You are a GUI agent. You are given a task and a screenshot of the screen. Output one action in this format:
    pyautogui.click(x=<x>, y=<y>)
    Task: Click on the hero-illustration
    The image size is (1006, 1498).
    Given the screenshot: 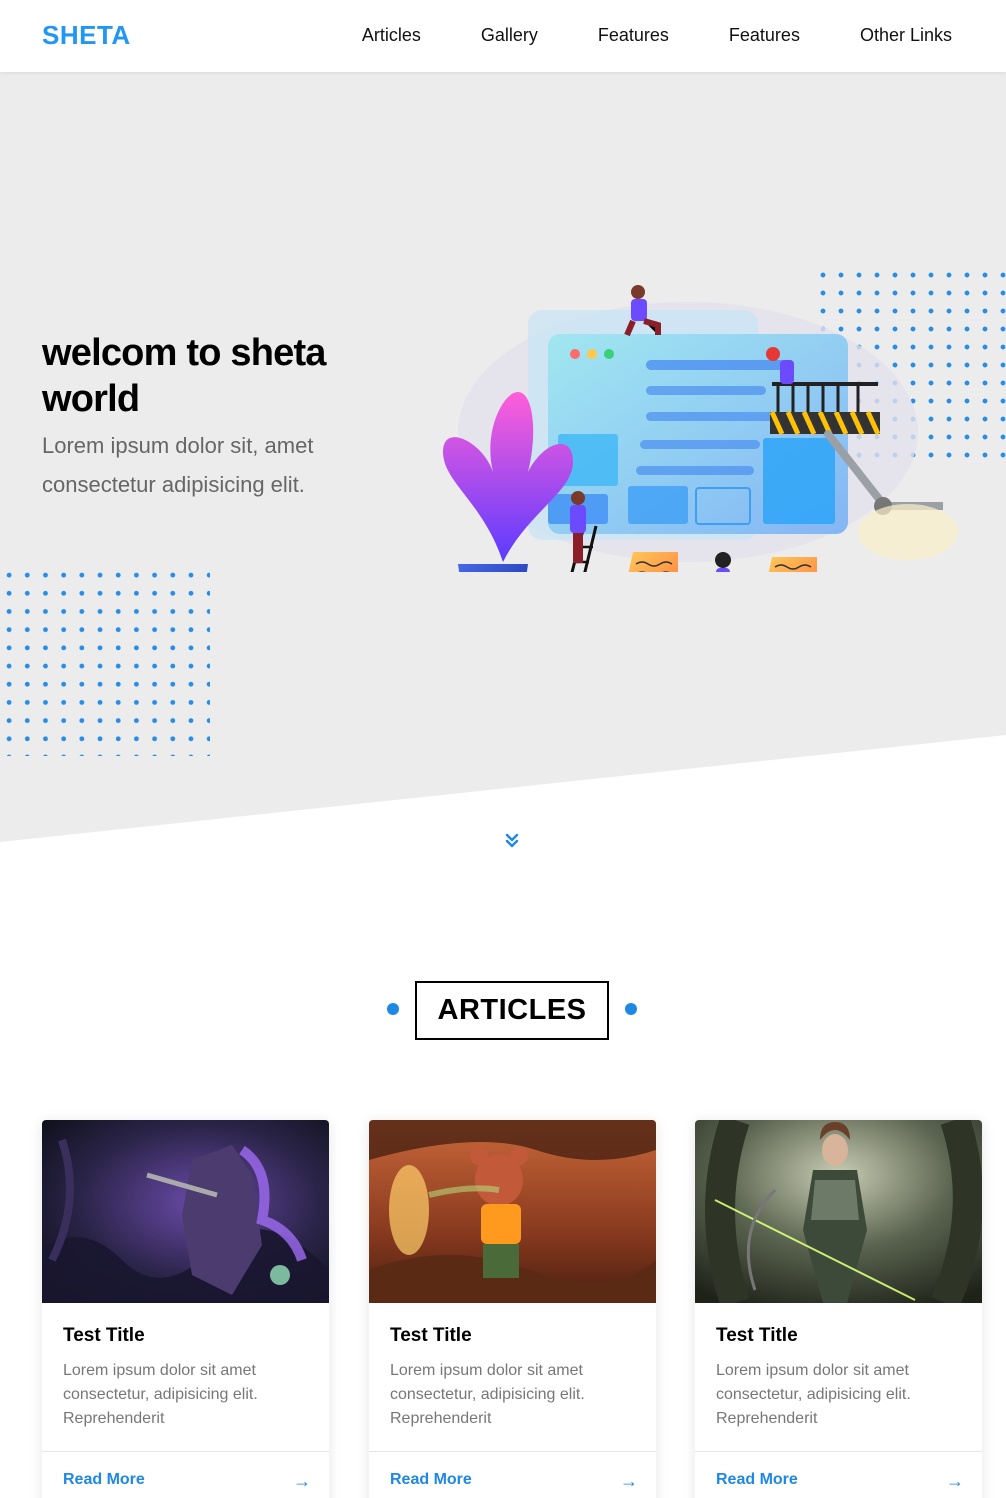 What is the action you would take?
    pyautogui.click(x=700, y=428)
    